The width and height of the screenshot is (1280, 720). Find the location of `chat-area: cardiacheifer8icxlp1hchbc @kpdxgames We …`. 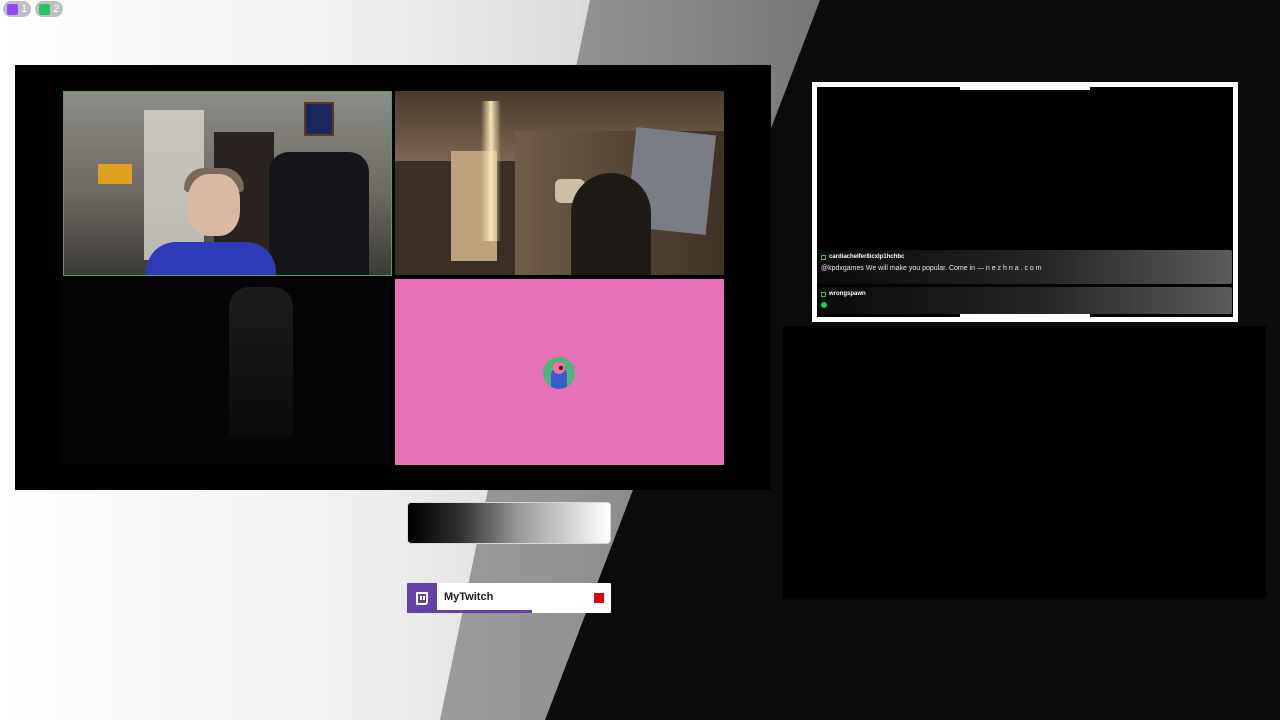

chat-area: cardiacheifer8icxlp1hchbc @kpdxgames We … is located at coordinates (1025, 202).